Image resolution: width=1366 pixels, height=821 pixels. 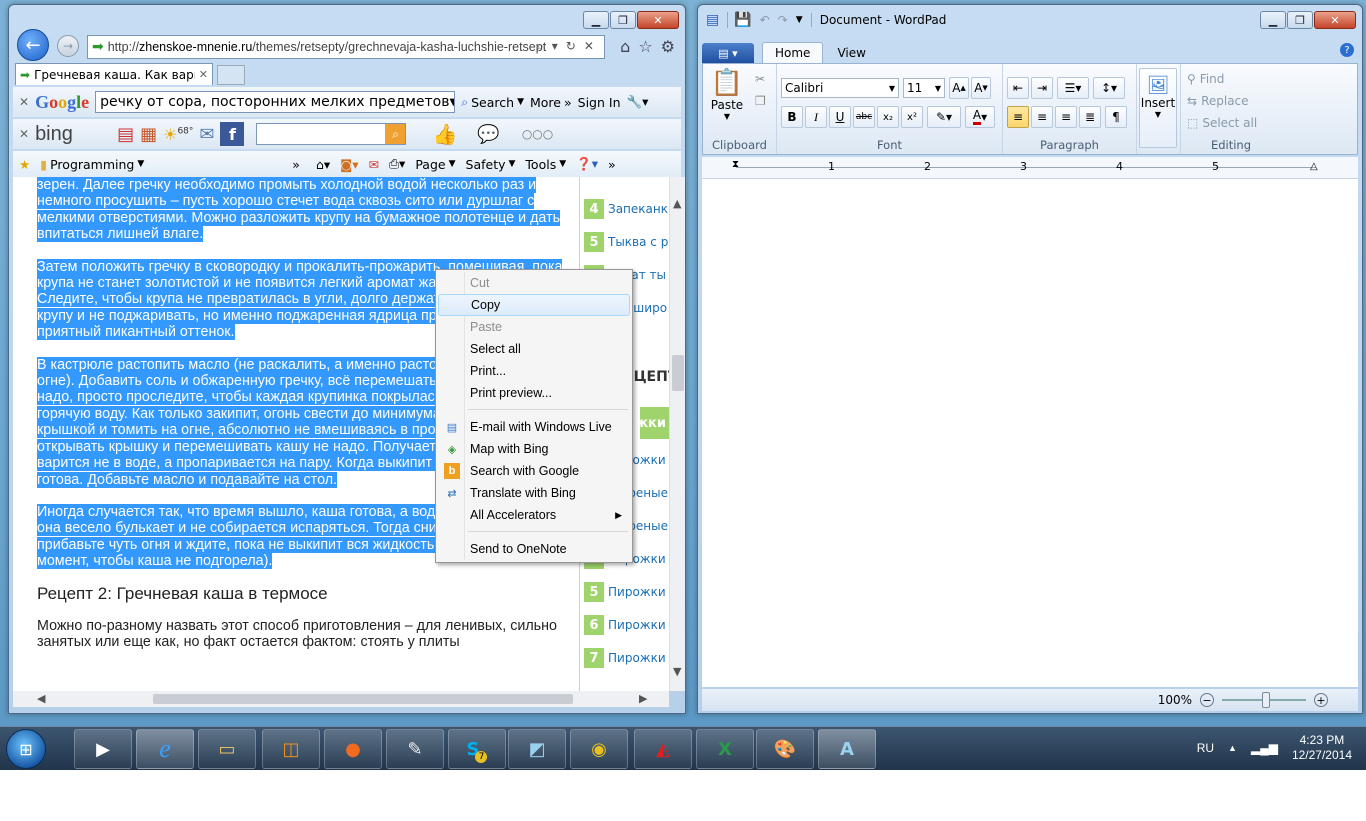 What do you see at coordinates (1314, 166) in the screenshot?
I see `right-indent-marker-icon: △` at bounding box center [1314, 166].